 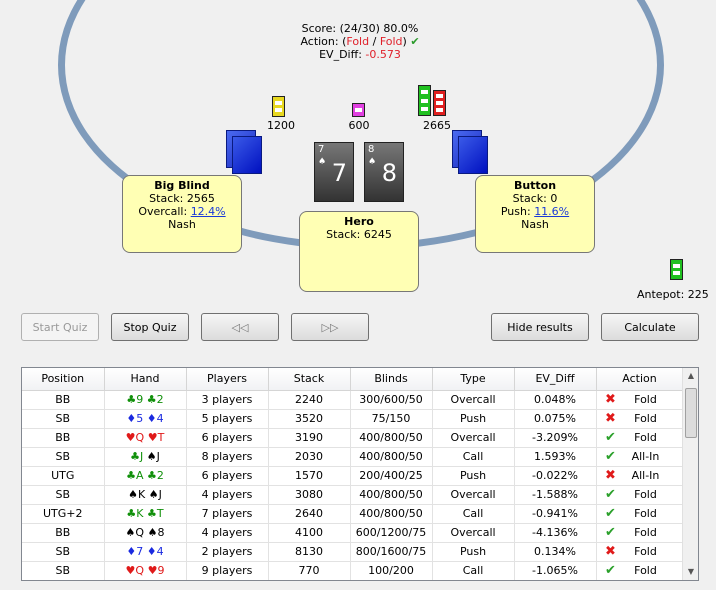 I want to click on players-cell: 3 players, so click(x=227, y=399).